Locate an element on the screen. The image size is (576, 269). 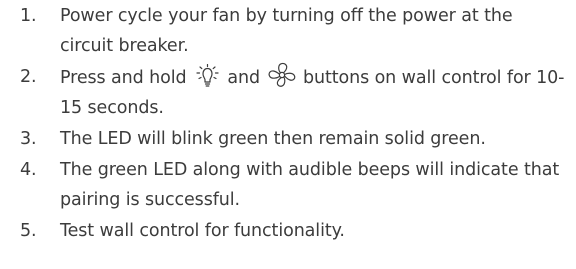
step-text-part: Press and hold is located at coordinates (126, 78).